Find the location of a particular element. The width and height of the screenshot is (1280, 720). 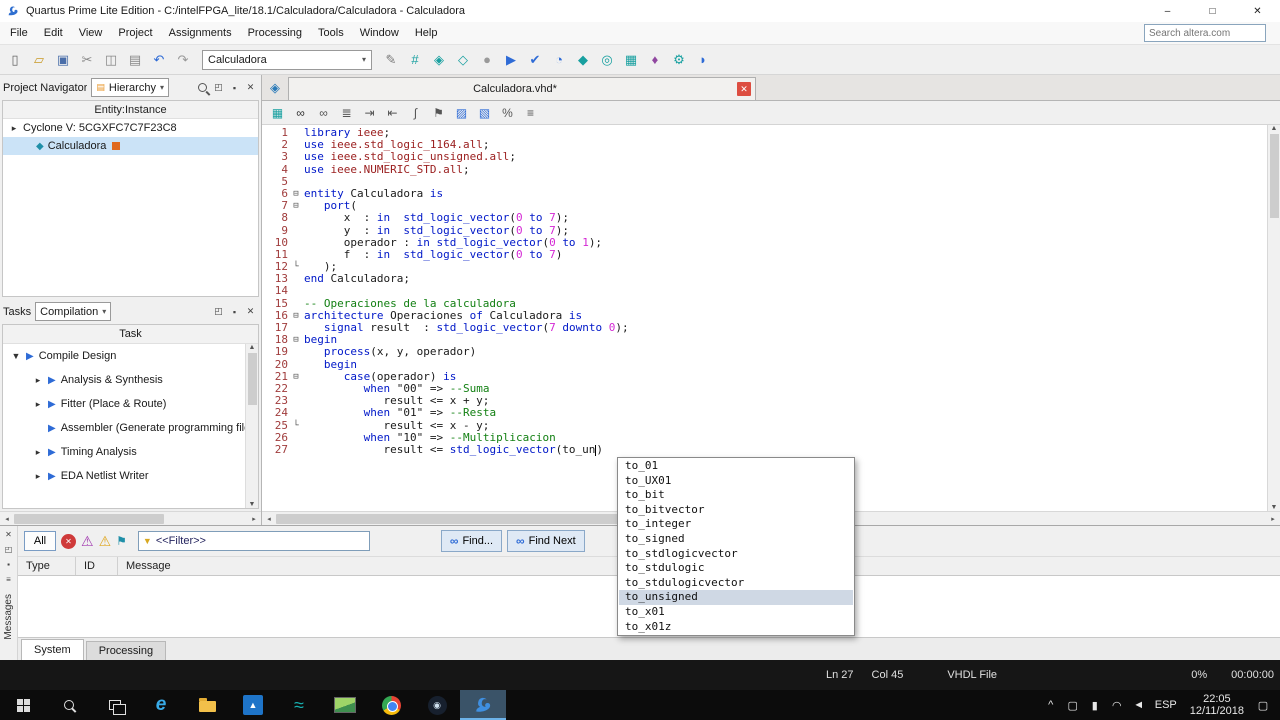

start-analysis-icon: ✔ is located at coordinates (535, 60).